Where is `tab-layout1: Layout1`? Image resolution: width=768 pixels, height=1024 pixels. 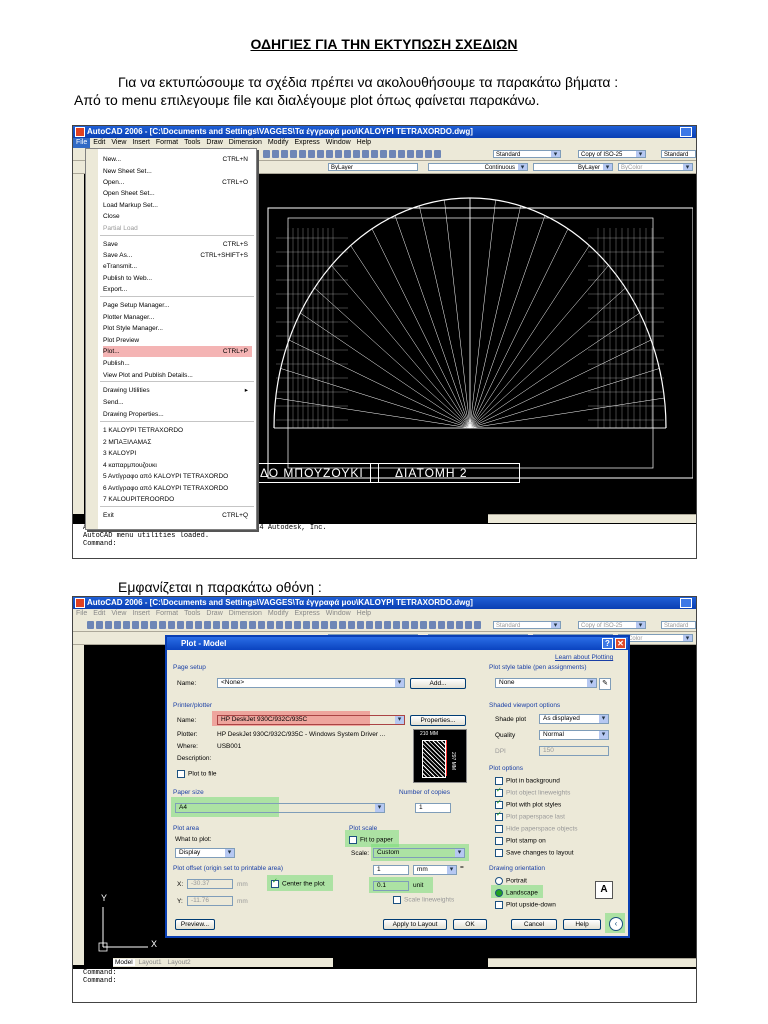
tab-layout1: Layout1 is located at coordinates (150, 962).